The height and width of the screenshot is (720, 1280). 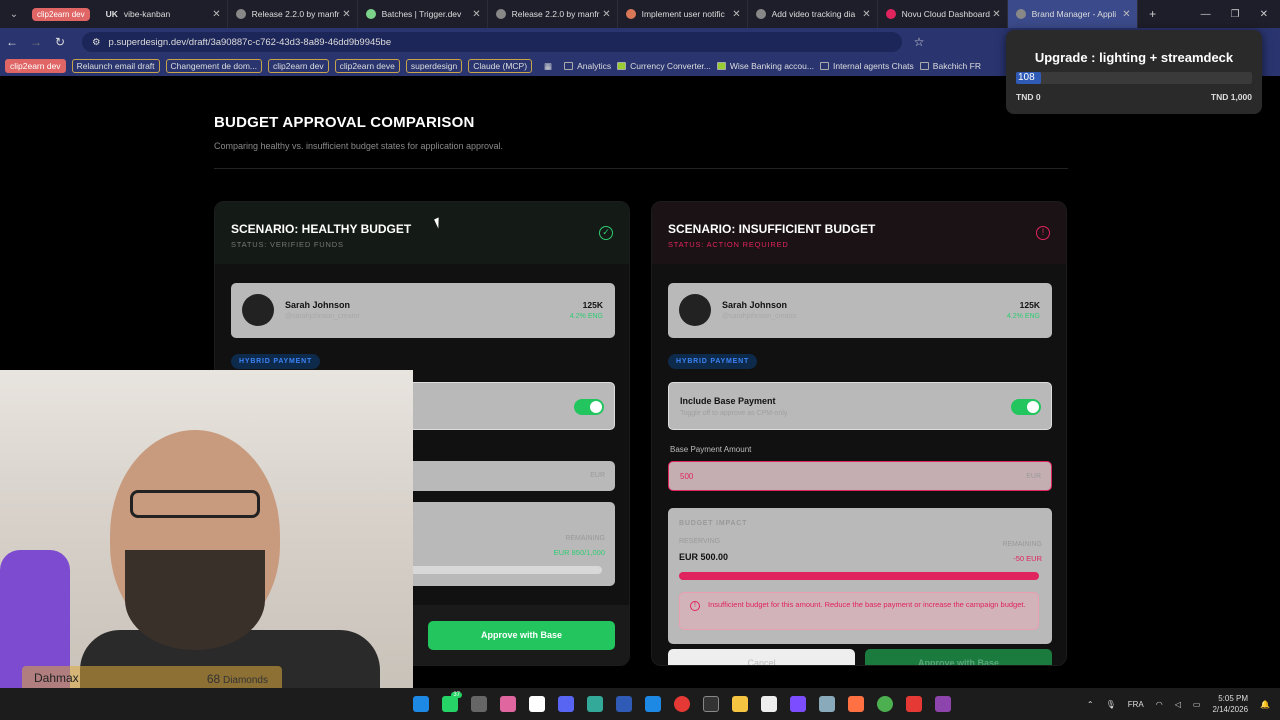 What do you see at coordinates (321, 229) in the screenshot?
I see `card-title: SCENARIO: HEALTHY BUDGET` at bounding box center [321, 229].